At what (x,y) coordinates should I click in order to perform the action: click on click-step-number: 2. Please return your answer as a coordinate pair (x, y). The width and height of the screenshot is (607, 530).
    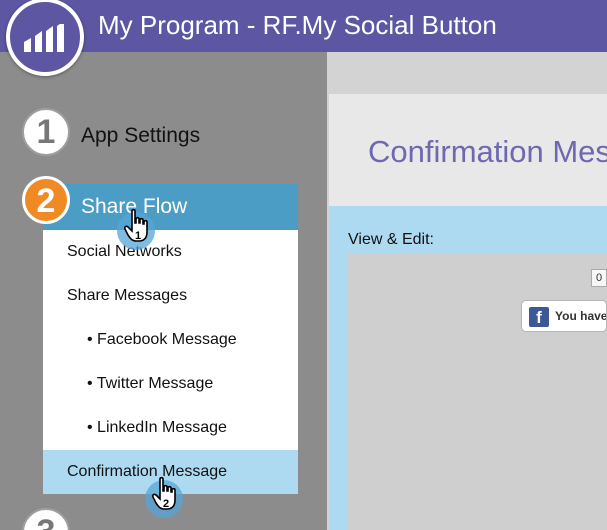
    Looking at the image, I should click on (166, 504).